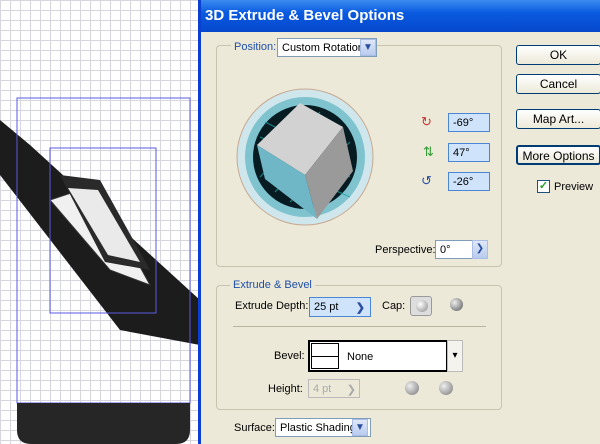  Describe the element at coordinates (558, 84) in the screenshot. I see `cancel-button: Cancel` at that location.